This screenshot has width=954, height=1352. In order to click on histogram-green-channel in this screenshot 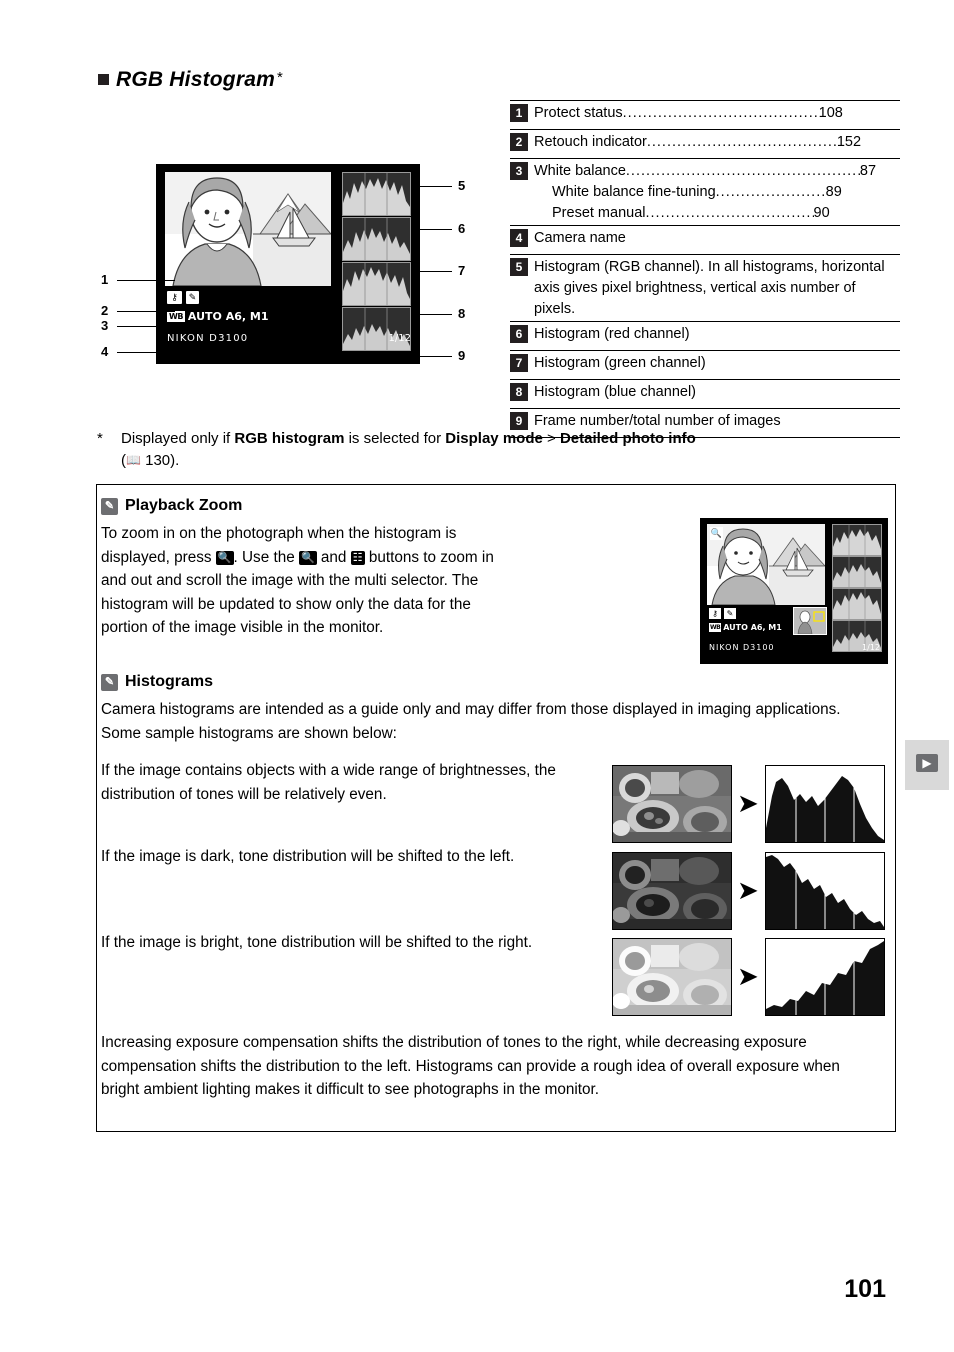, I will do `click(376, 284)`.